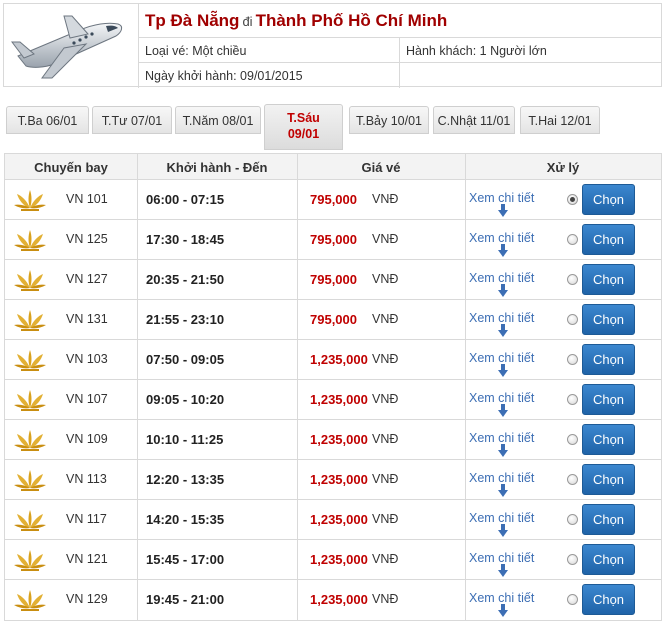 This screenshot has height=624, width=666. Describe the element at coordinates (185, 319) in the screenshot. I see `flight-time: 21:55 - 23:10` at that location.